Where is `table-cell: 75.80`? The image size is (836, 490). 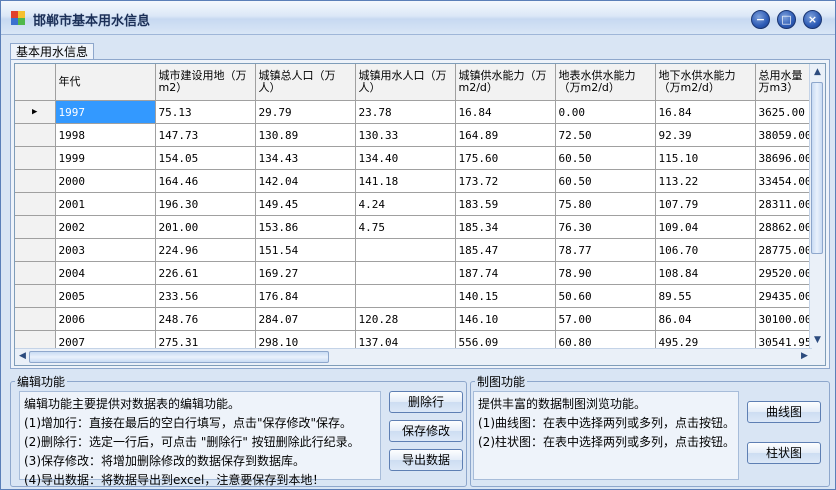
table-cell: 75.80 is located at coordinates (605, 204).